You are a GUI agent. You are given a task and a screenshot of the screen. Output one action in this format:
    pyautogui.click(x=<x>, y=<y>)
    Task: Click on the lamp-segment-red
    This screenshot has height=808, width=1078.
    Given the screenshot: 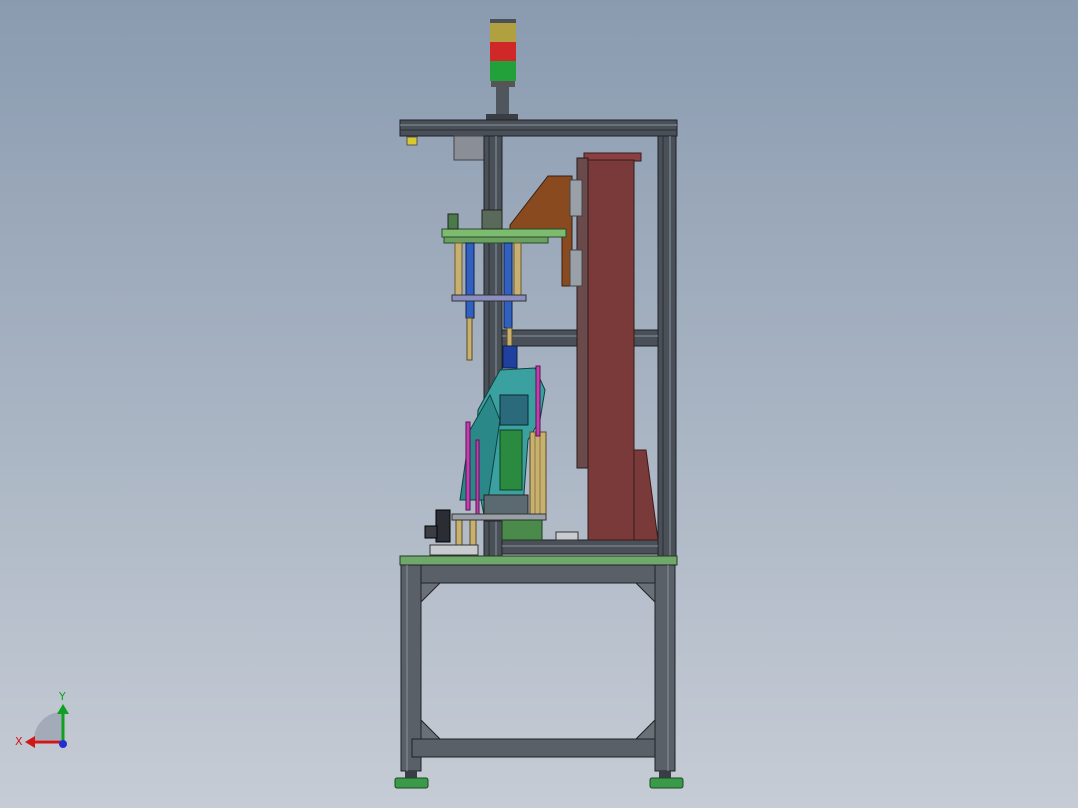 What is the action you would take?
    pyautogui.click(x=503, y=51)
    